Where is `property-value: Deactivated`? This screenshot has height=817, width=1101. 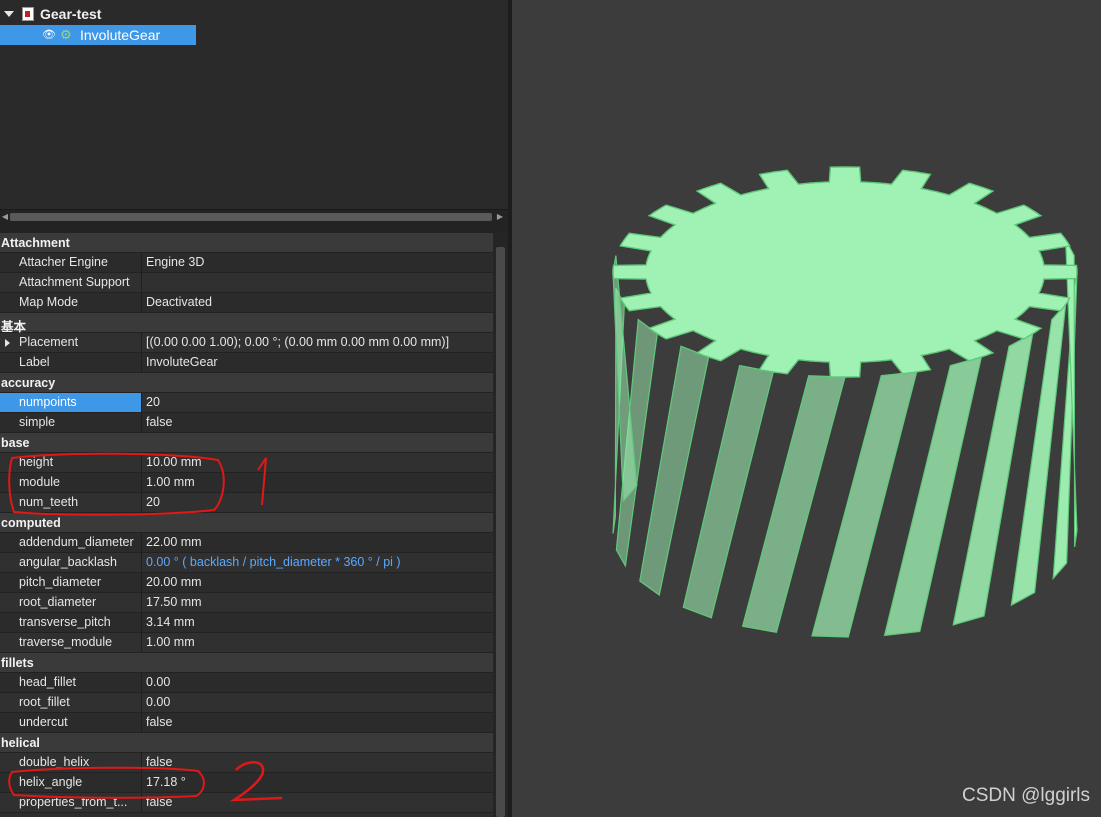 property-value: Deactivated is located at coordinates (317, 302).